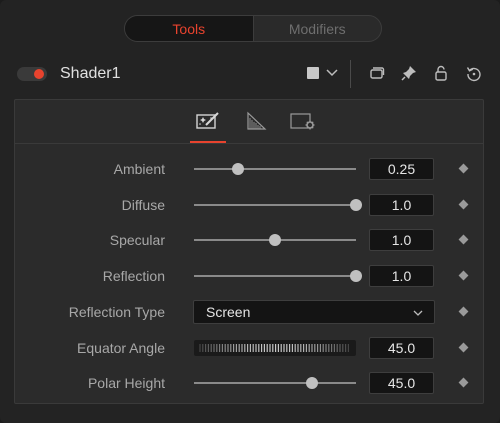  I want to click on diffuse-row: Diffuse 1.0, so click(249, 205).